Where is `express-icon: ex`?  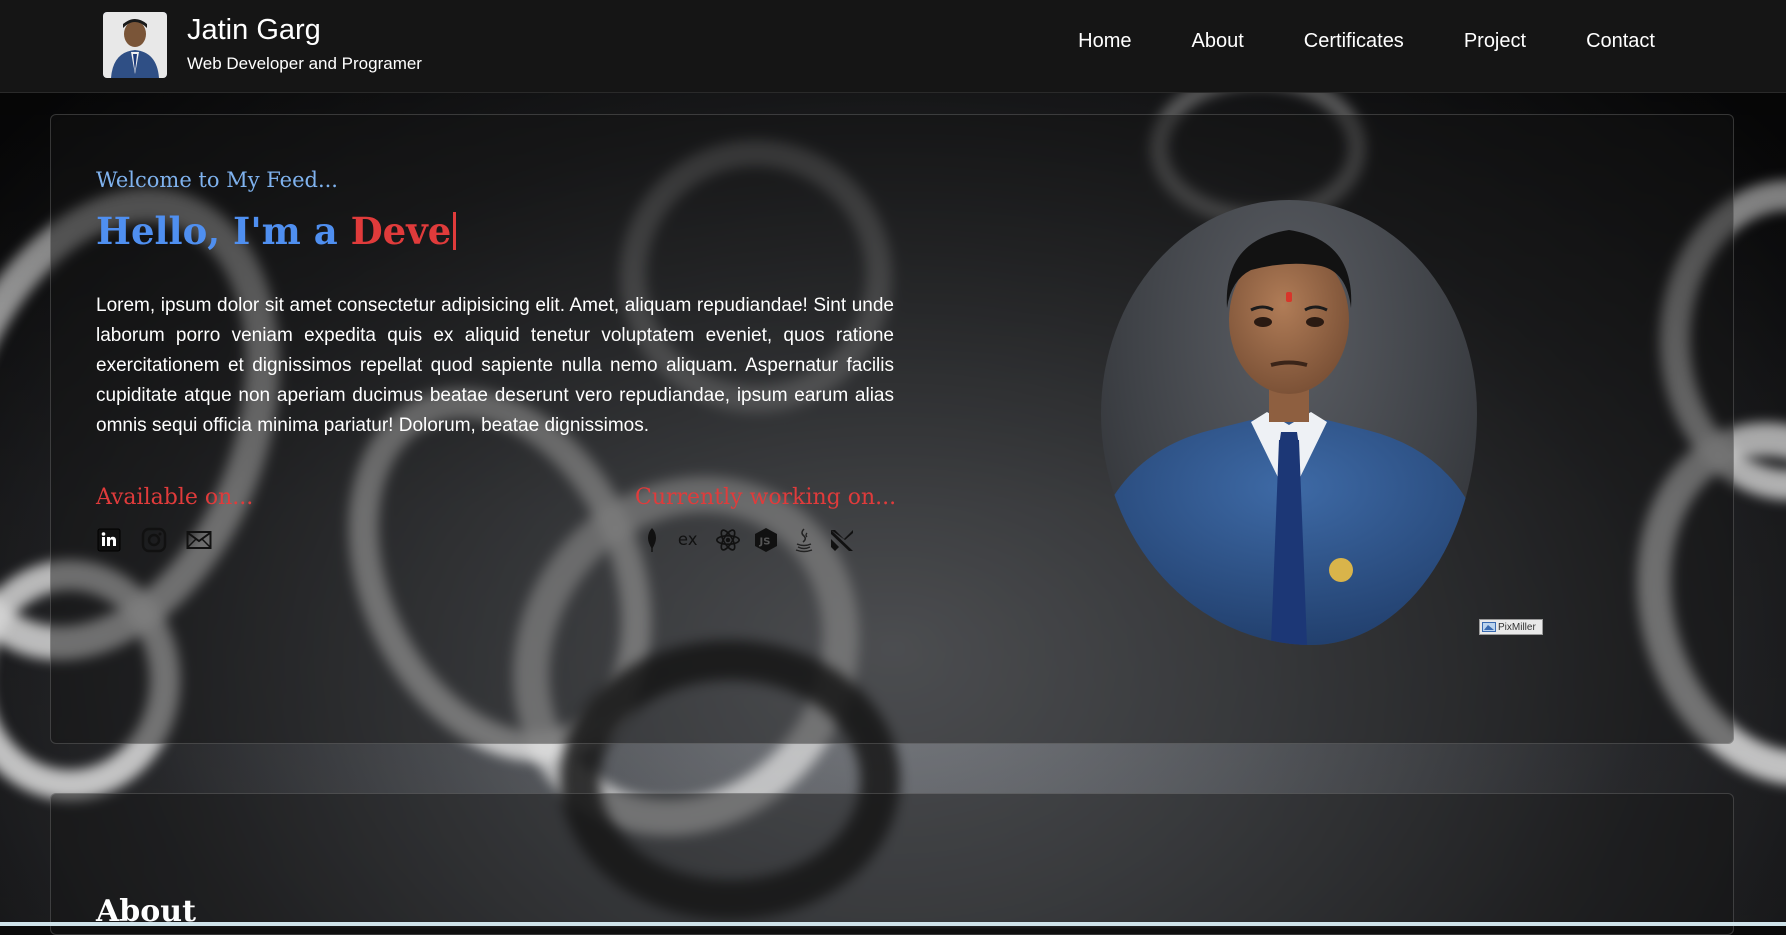 express-icon: ex is located at coordinates (690, 540).